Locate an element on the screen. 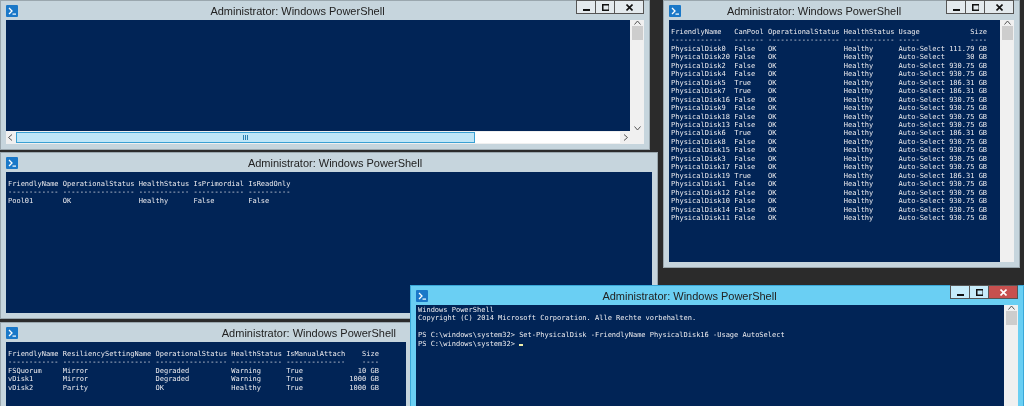  console-pane is located at coordinates (206, 374).